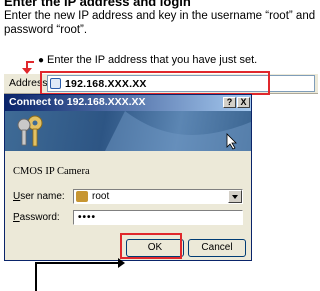 The image size is (320, 291). Describe the element at coordinates (151, 246) in the screenshot. I see `ok-highlight-box` at that location.